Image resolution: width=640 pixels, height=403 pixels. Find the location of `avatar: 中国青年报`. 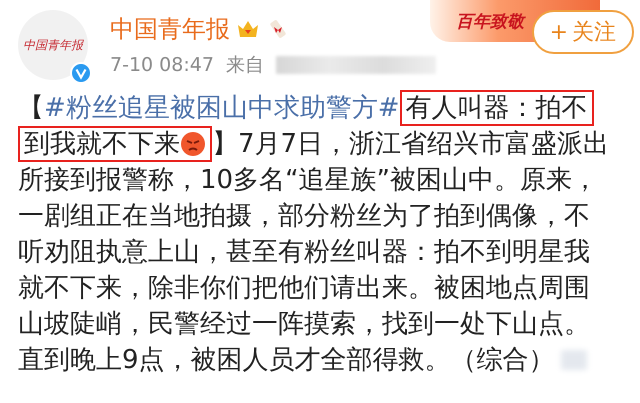

avatar: 中国青年报 is located at coordinates (53, 45).